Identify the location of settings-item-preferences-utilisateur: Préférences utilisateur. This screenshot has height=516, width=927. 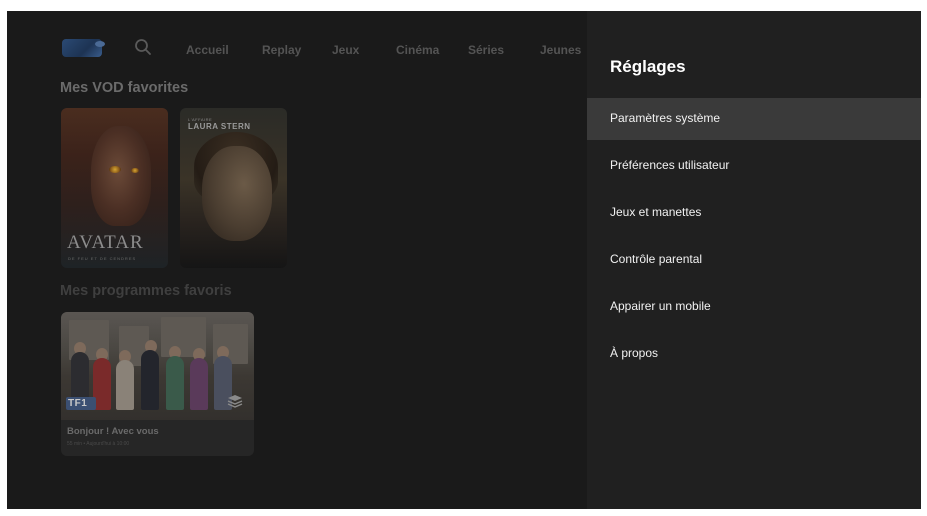
(754, 166).